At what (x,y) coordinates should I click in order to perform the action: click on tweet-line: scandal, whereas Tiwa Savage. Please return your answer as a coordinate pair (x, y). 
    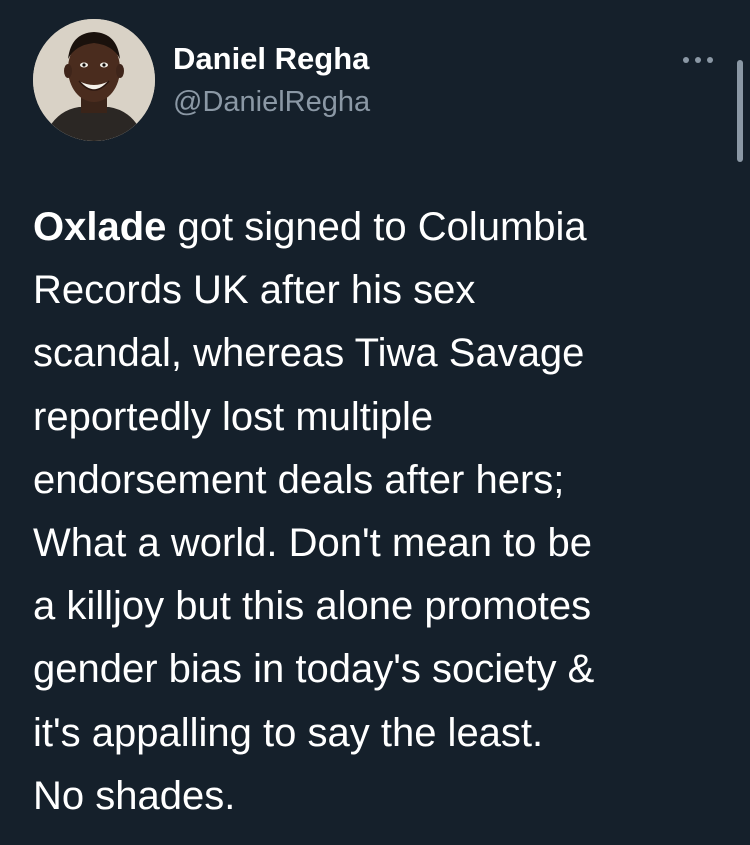
    Looking at the image, I should click on (309, 353).